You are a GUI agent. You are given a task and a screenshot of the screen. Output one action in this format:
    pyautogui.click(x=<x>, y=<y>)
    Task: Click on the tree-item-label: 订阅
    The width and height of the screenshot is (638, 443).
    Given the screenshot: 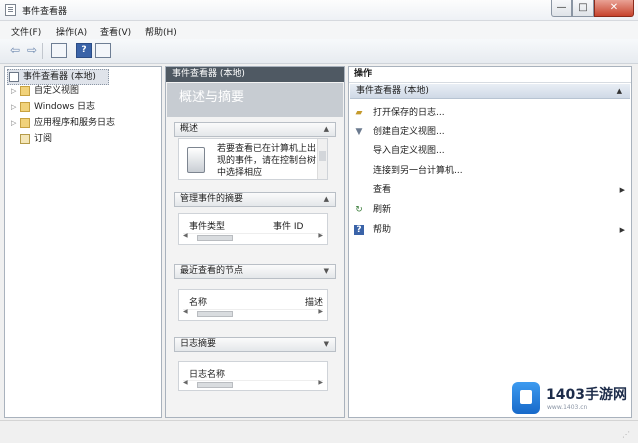 What is the action you would take?
    pyautogui.click(x=43, y=139)
    